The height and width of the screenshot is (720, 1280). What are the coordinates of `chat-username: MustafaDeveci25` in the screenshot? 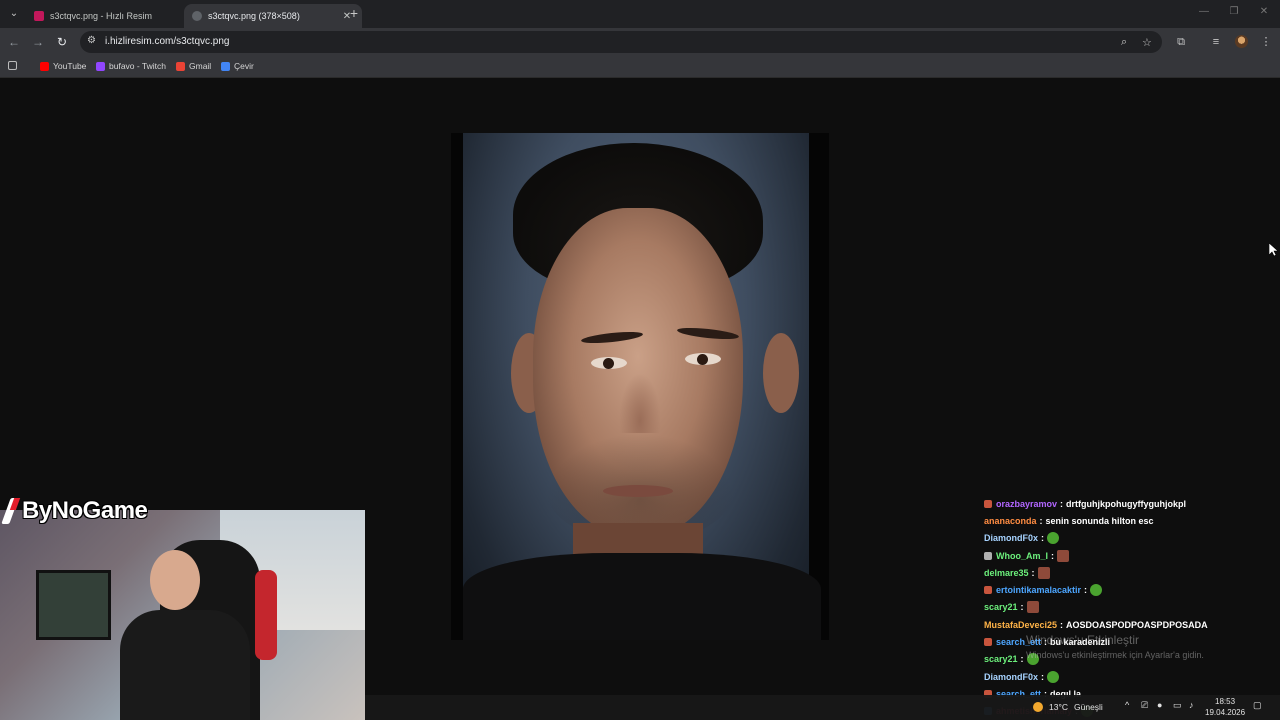 It's located at (1020, 625).